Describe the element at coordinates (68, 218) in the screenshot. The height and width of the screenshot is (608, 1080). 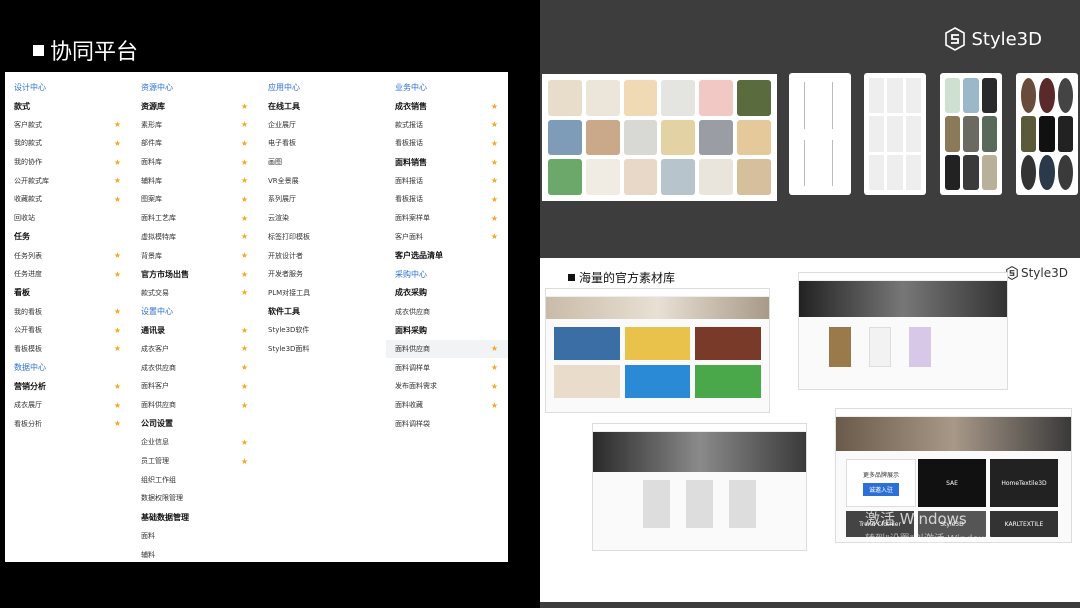
I see `menu-item: 回收站` at that location.